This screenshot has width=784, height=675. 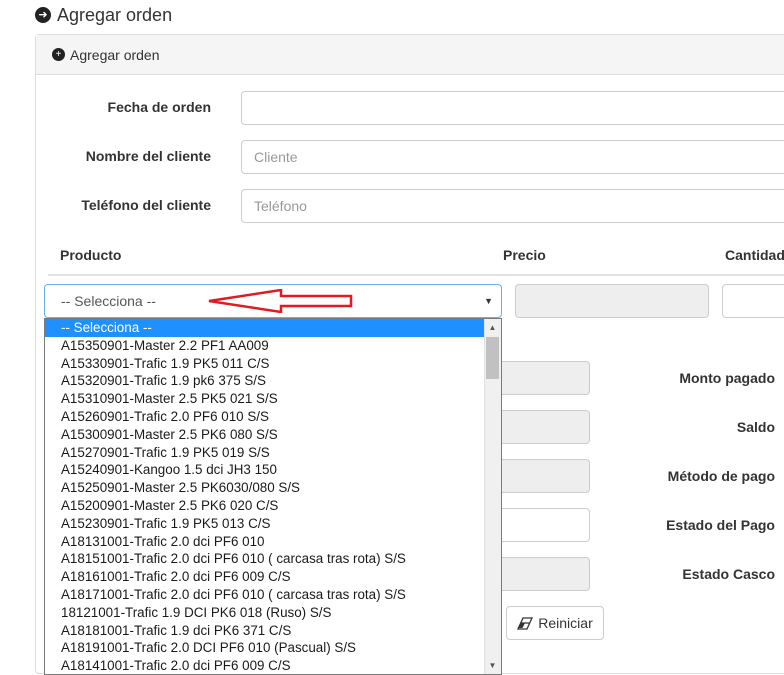 What do you see at coordinates (512, 206) in the screenshot?
I see `telefono-input: Teléfono` at bounding box center [512, 206].